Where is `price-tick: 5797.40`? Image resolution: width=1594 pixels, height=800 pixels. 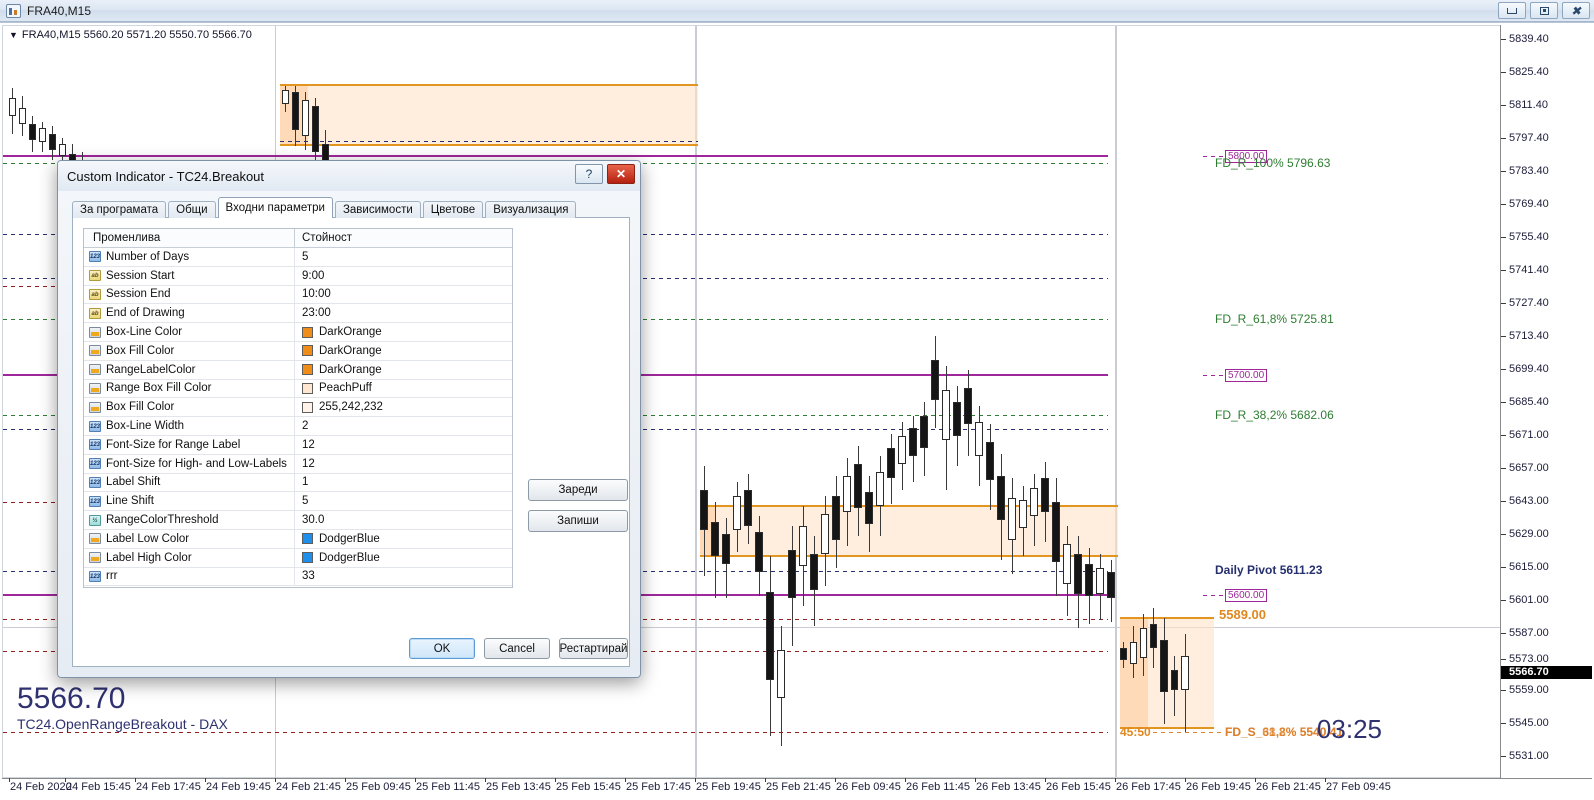
price-tick: 5797.40 is located at coordinates (1546, 138).